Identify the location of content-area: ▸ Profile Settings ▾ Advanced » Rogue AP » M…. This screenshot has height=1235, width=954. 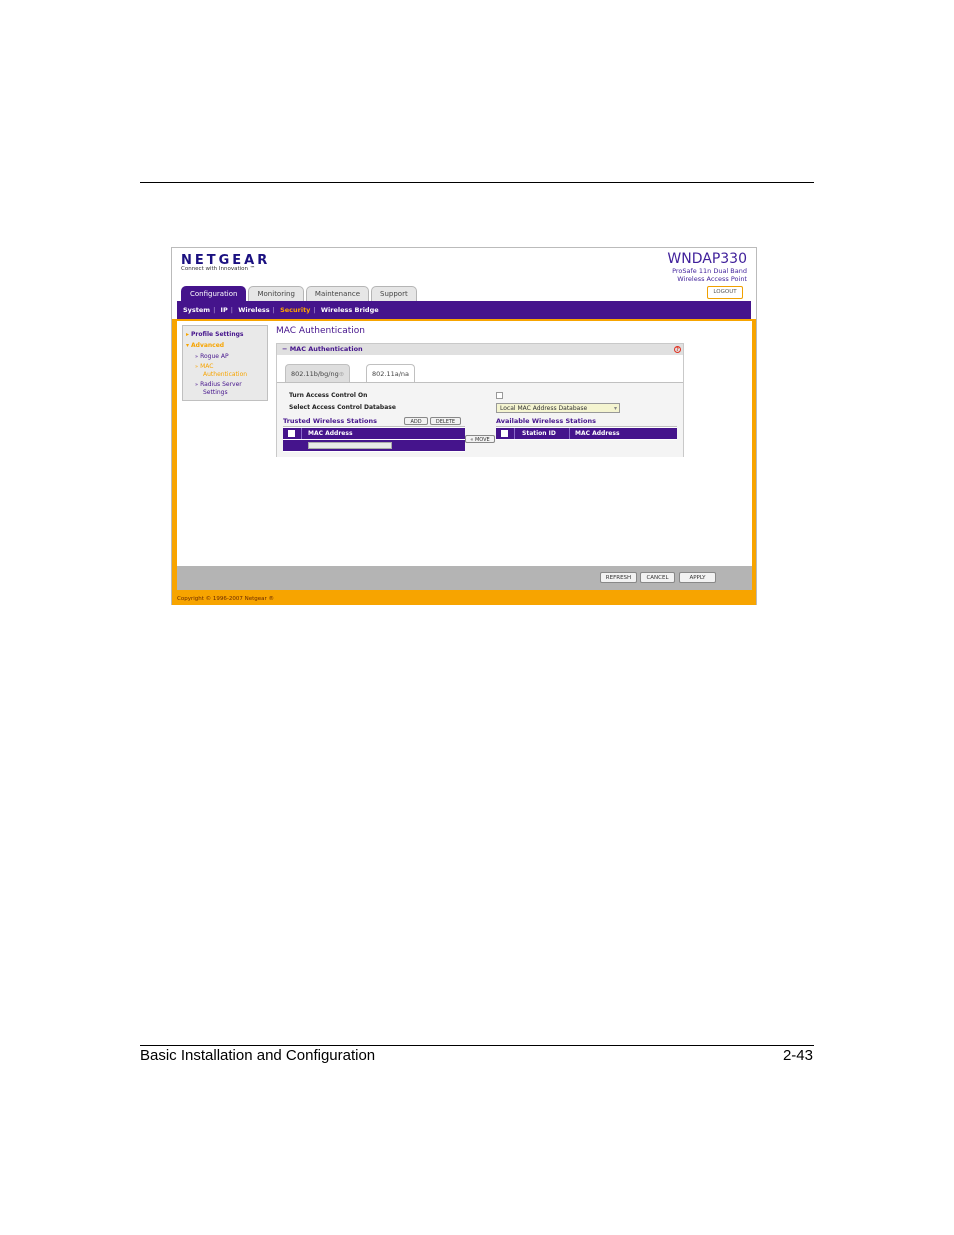
(464, 443).